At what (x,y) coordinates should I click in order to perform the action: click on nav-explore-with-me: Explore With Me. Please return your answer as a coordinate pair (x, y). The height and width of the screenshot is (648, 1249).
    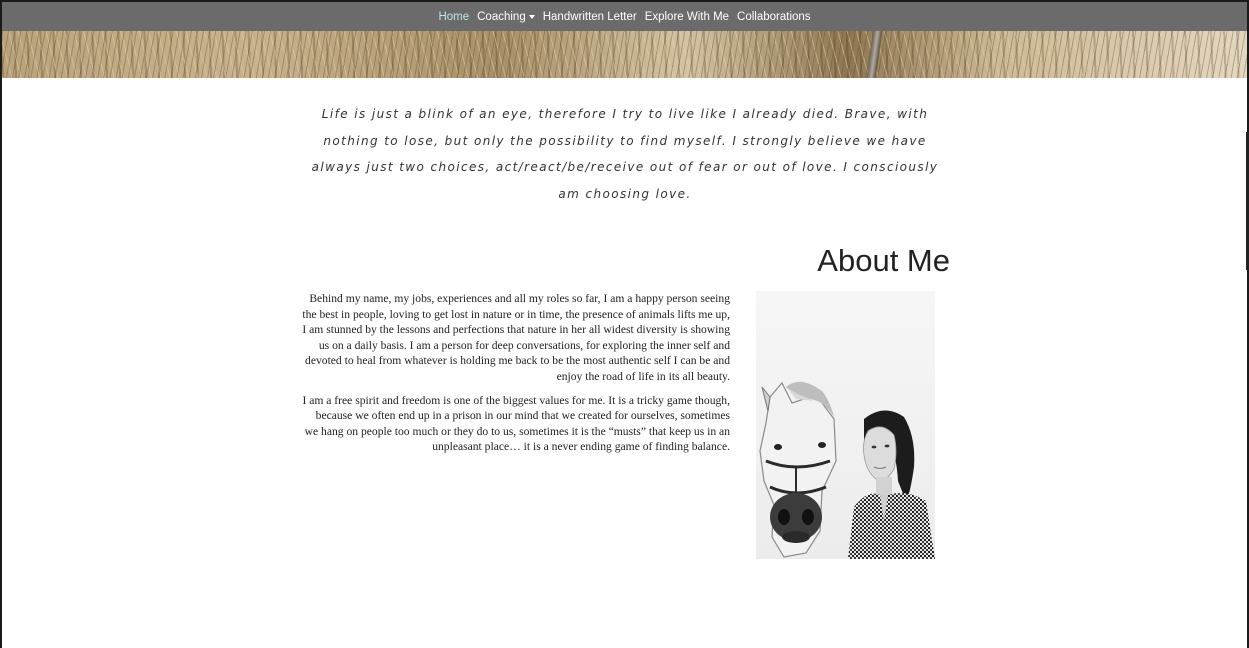
    Looking at the image, I should click on (687, 17).